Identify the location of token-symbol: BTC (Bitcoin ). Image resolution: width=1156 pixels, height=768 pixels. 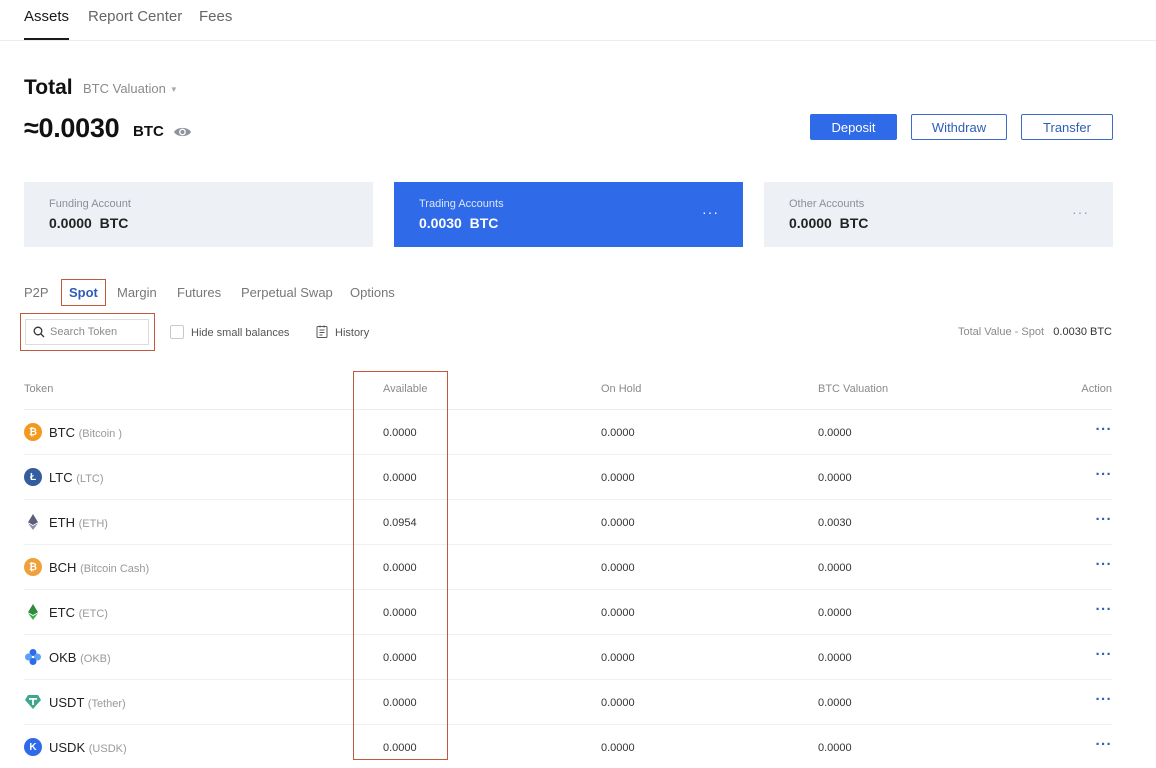
(86, 432).